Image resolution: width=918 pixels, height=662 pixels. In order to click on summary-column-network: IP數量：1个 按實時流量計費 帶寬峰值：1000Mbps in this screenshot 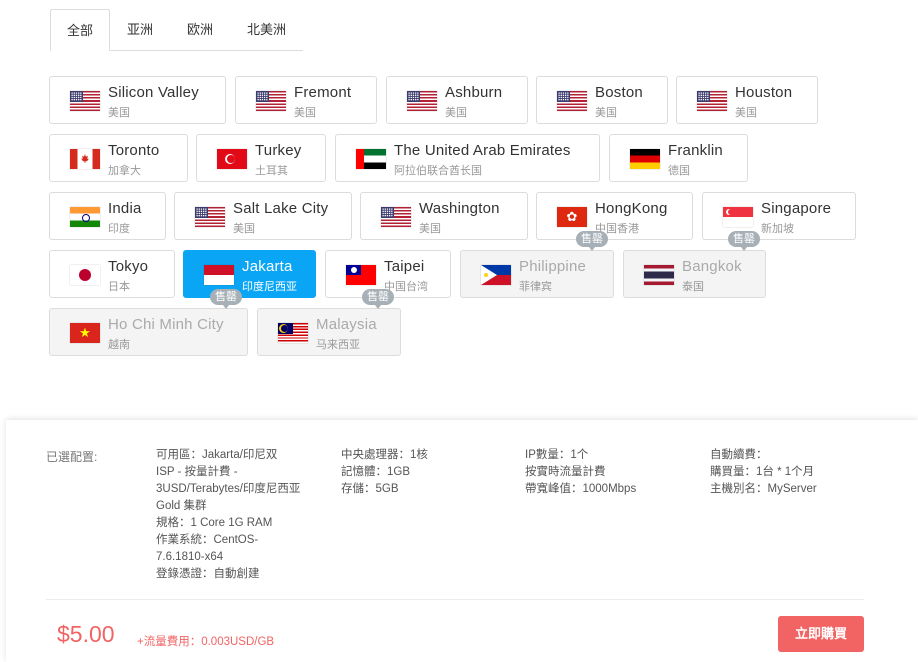, I will do `click(580, 472)`.